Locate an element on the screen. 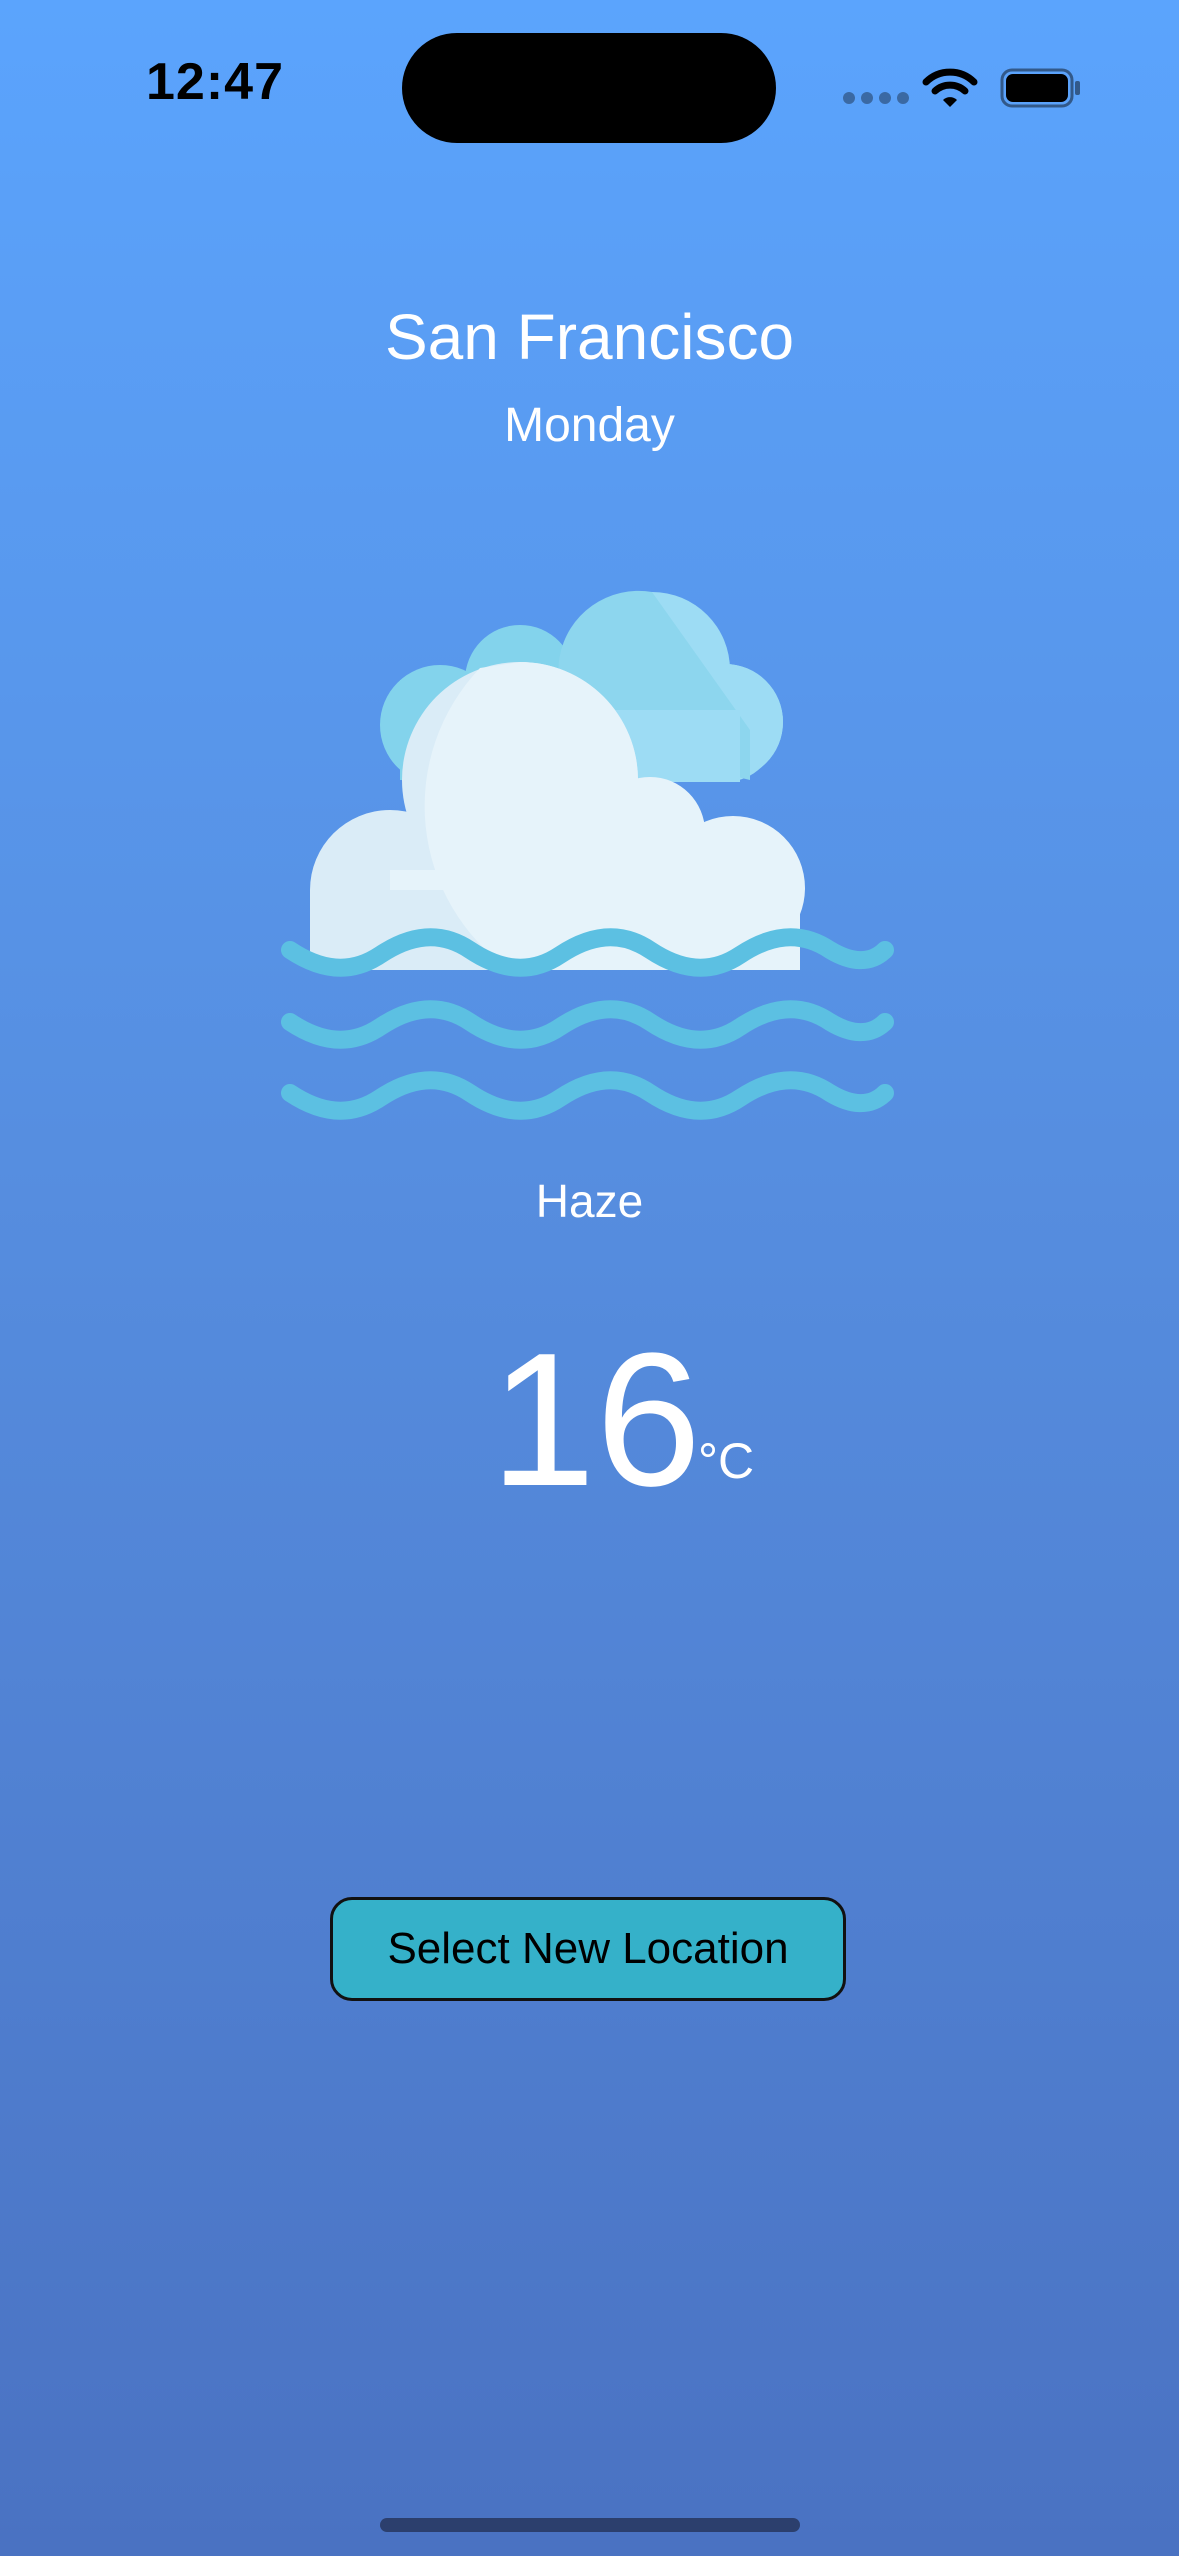  battery-icon is located at coordinates (1040, 88).